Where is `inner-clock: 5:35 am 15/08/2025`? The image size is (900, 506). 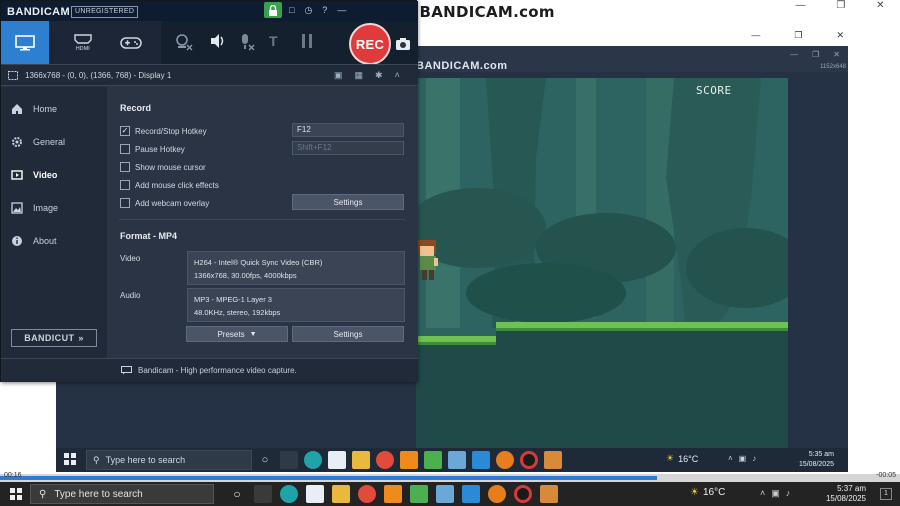
inner-clock: 5:35 am 15/08/2025 is located at coordinates (804, 460).